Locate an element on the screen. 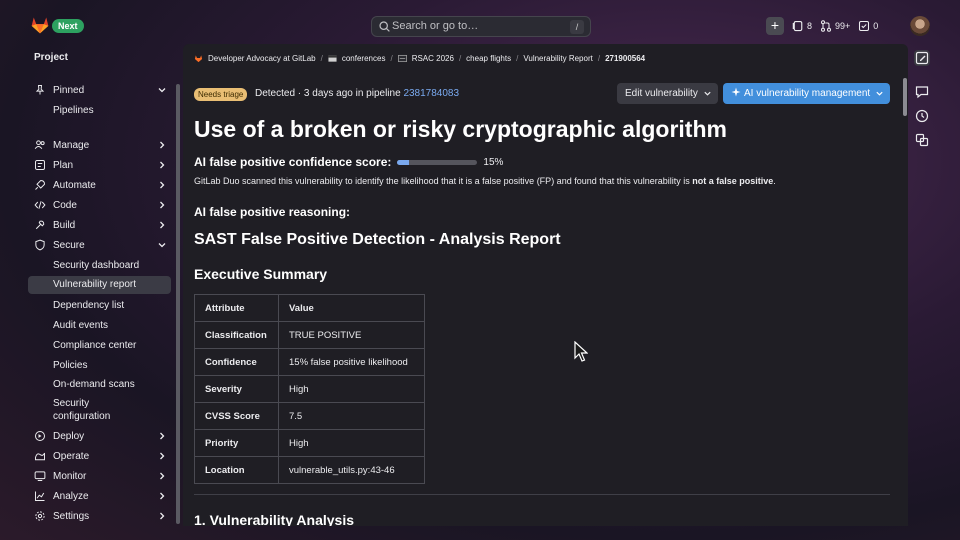 The height and width of the screenshot is (540, 960). ai-vulnerability-management-label: AI vulnerability management is located at coordinates (807, 93).